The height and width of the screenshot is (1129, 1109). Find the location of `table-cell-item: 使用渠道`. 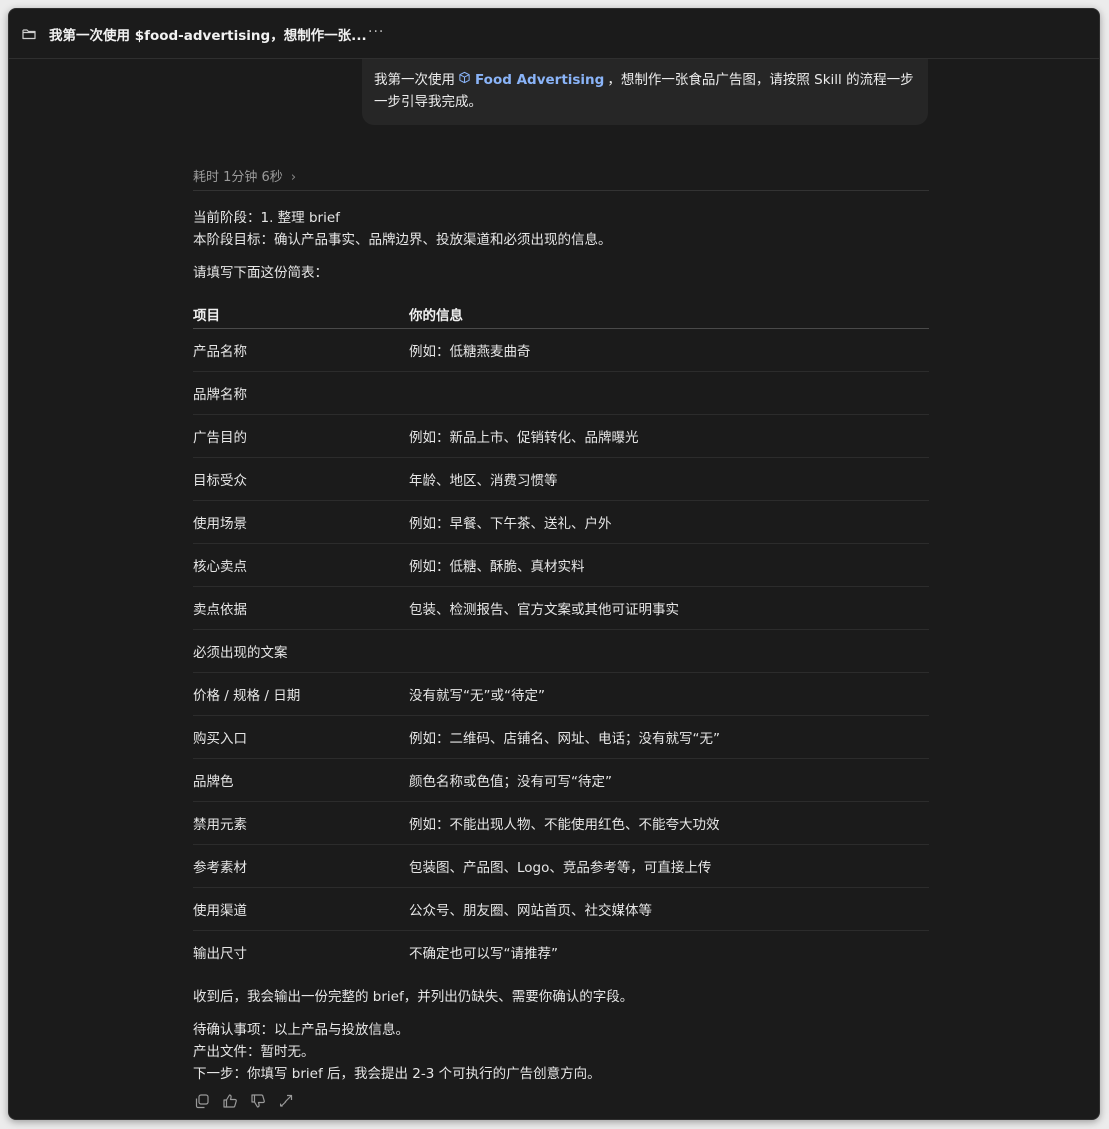

table-cell-item: 使用渠道 is located at coordinates (301, 909).